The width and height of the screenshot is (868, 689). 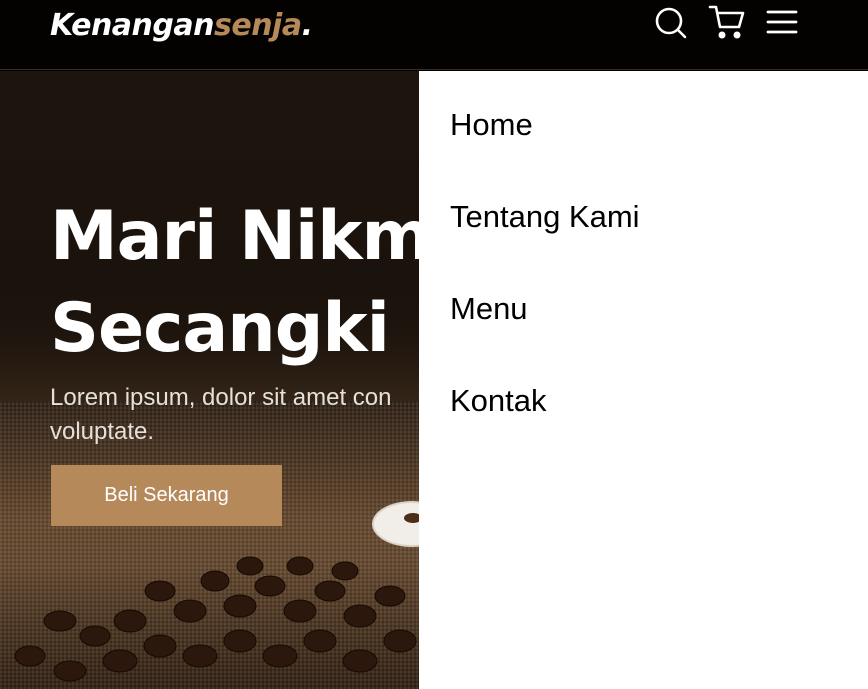 What do you see at coordinates (221, 397) in the screenshot?
I see `hero-description-line1: Lorem ipsum, dolor sit amet con` at bounding box center [221, 397].